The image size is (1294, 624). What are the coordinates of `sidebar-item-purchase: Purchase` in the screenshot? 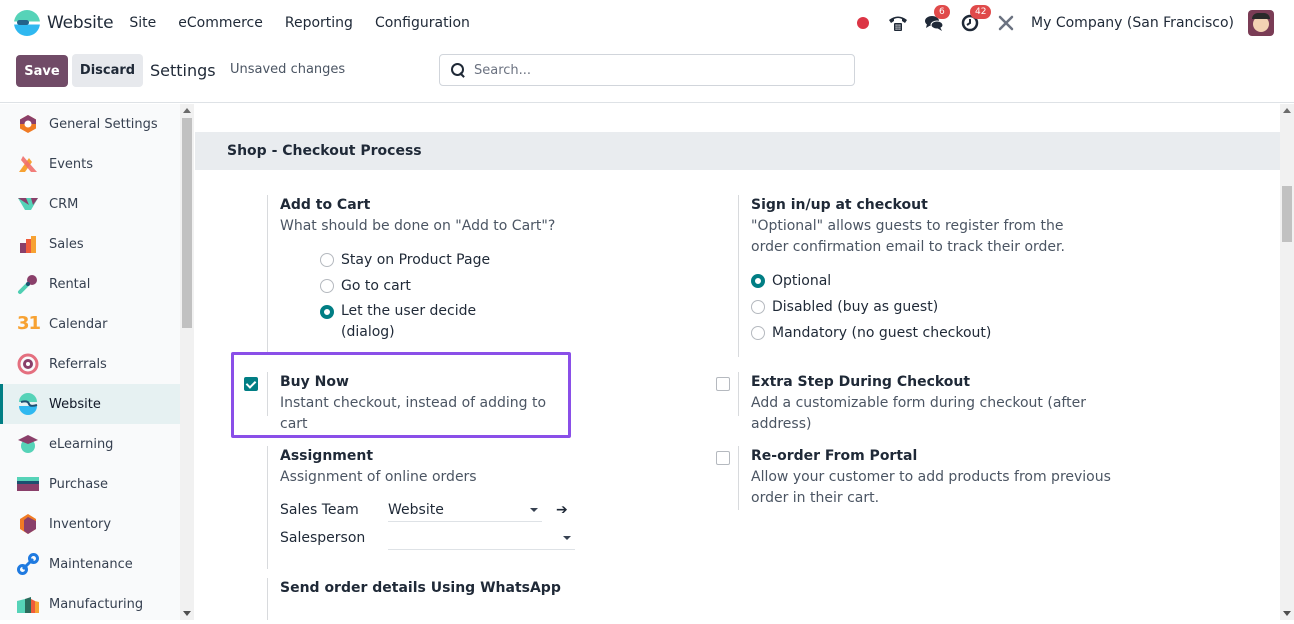 It's located at (90, 484).